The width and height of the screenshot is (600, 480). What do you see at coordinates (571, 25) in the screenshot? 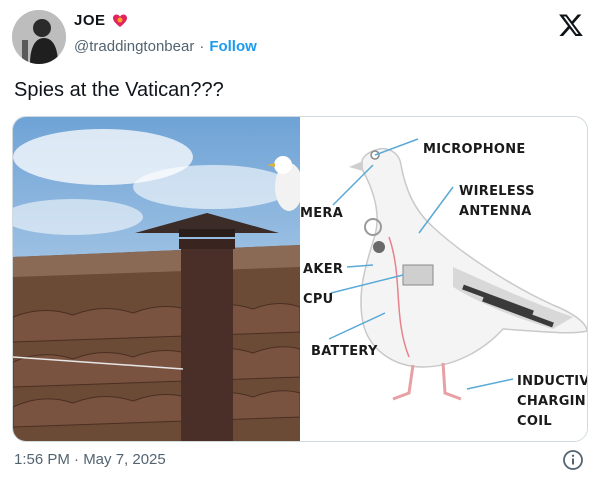
I see `x-logo-icon` at bounding box center [571, 25].